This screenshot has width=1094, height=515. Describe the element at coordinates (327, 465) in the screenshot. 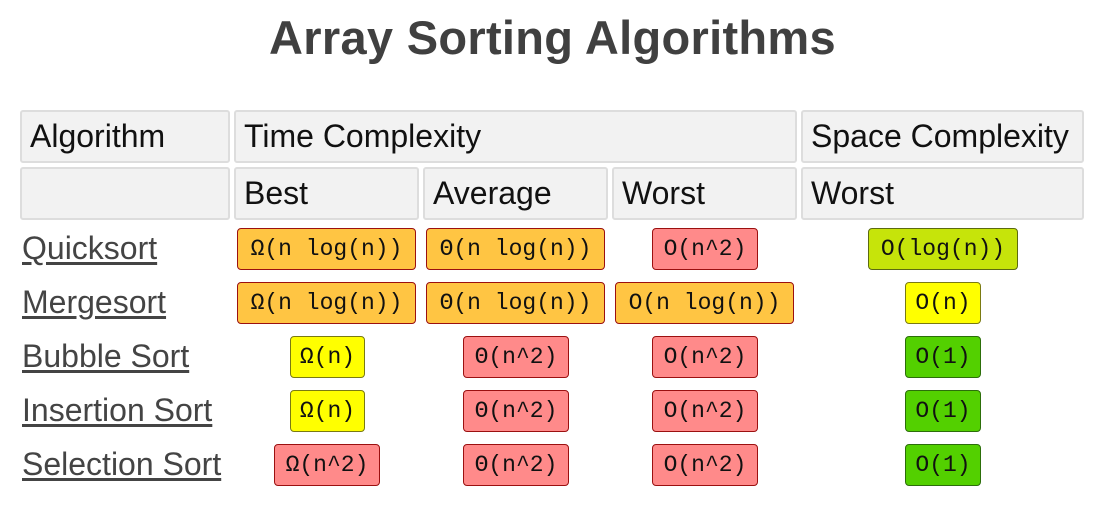

I see `complexity-badge-best: Ω(n^2)` at that location.